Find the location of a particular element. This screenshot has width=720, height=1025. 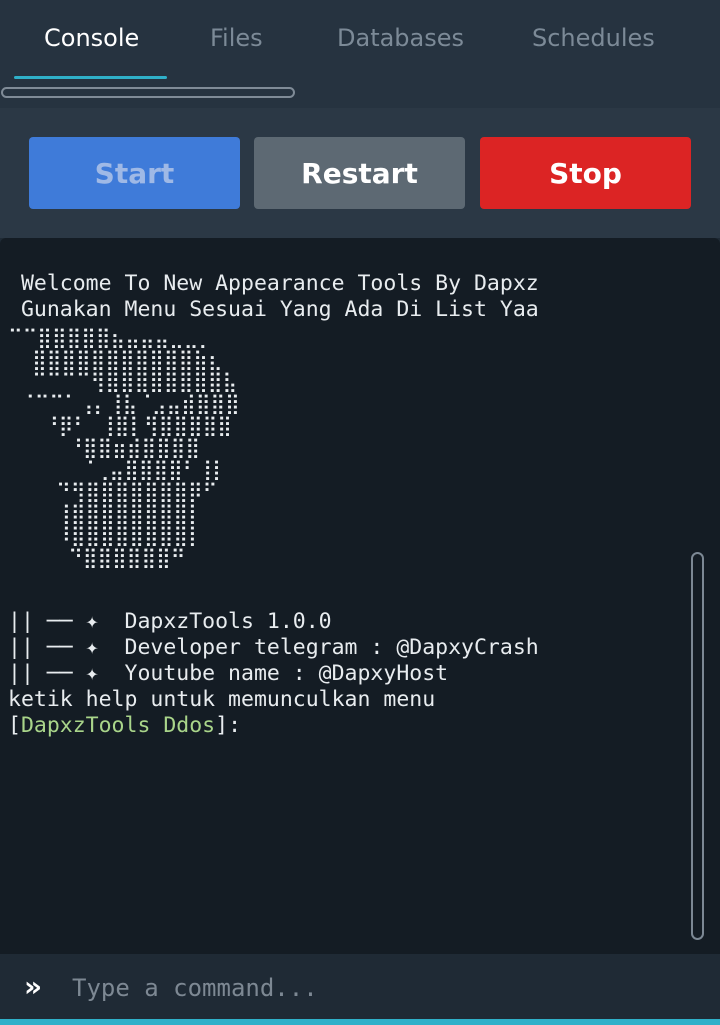

prompt-close-bracket: ]: is located at coordinates (228, 725).